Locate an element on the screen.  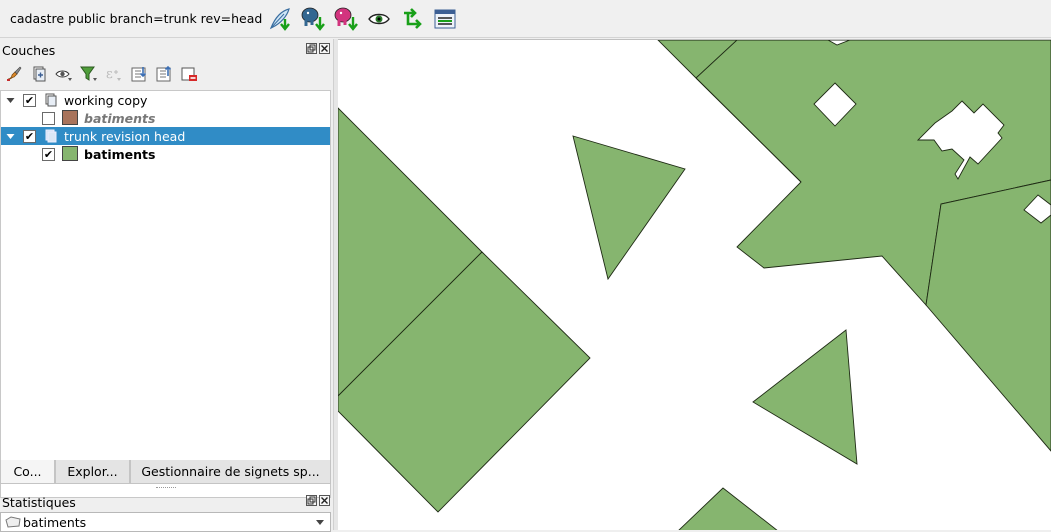
eye-icon is located at coordinates (379, 18).